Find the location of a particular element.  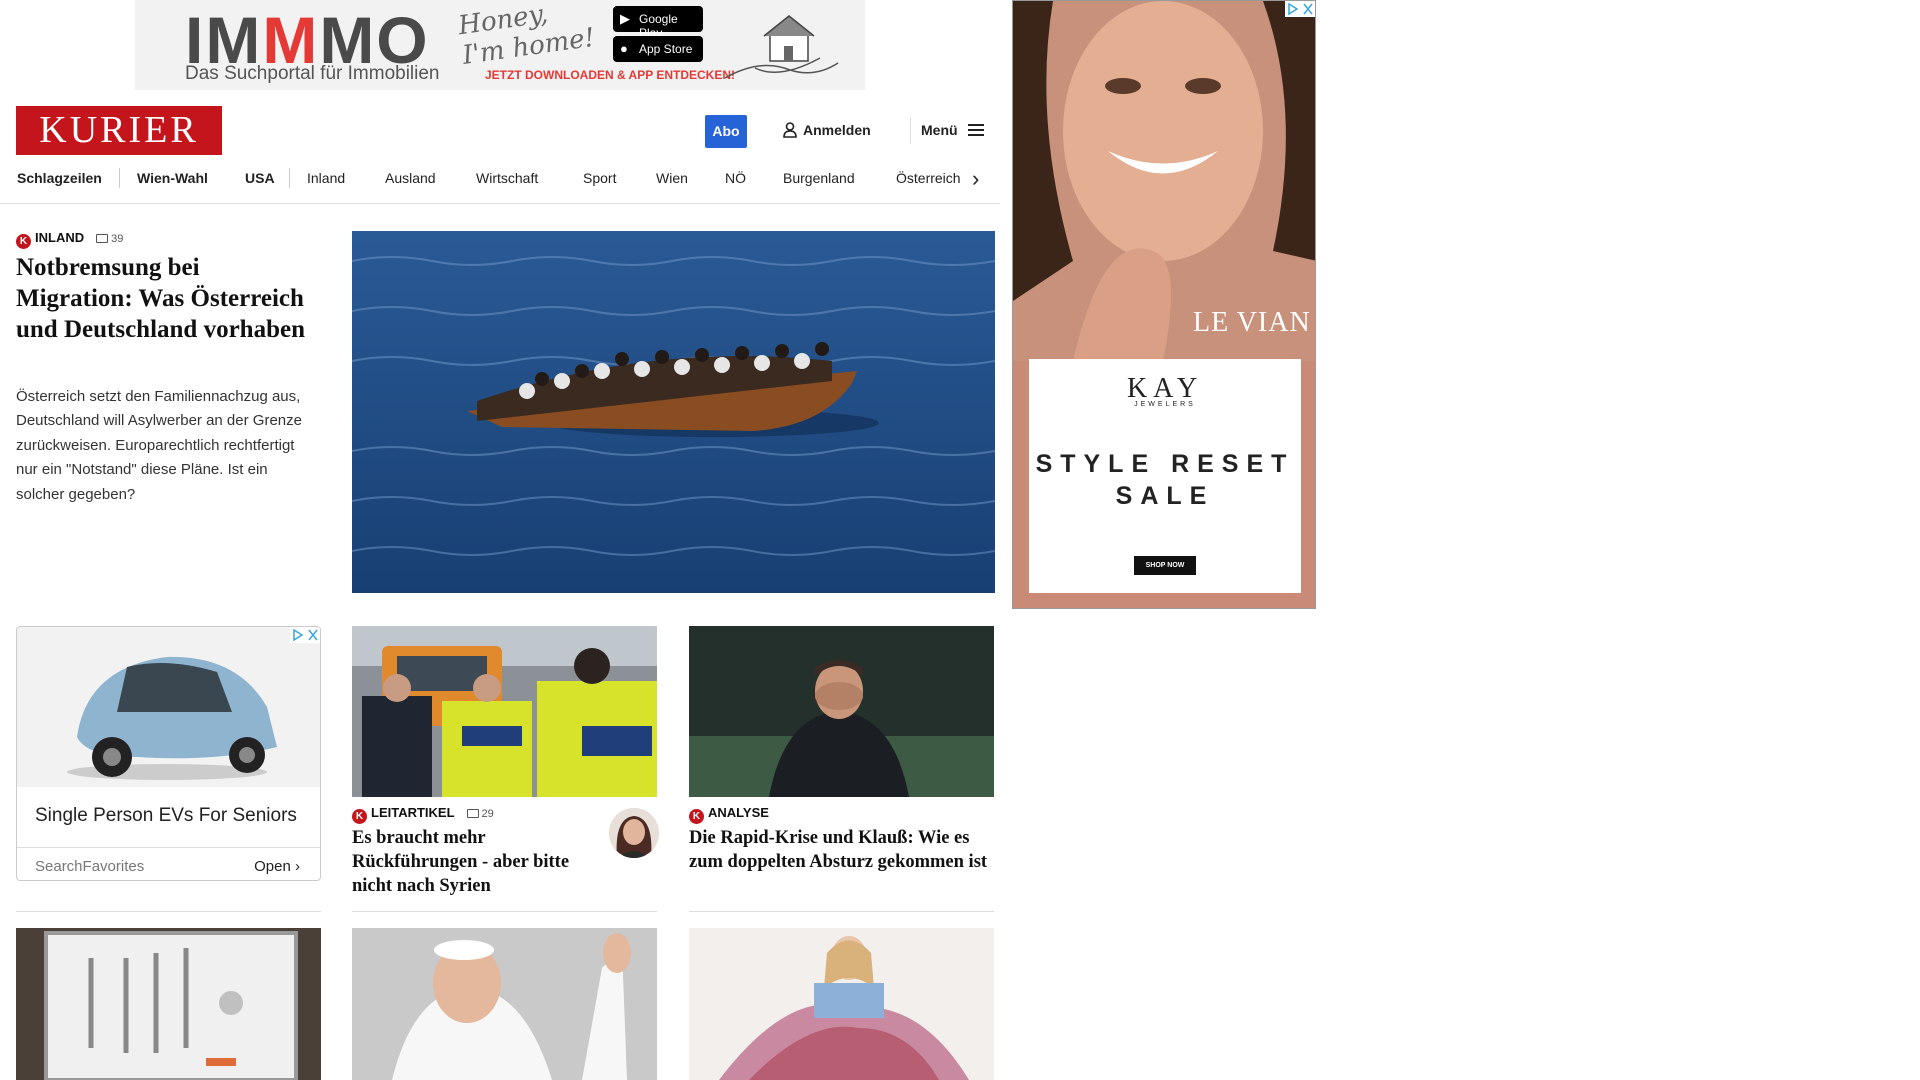

le-vian-brand: LE VIAN is located at coordinates (1252, 322).